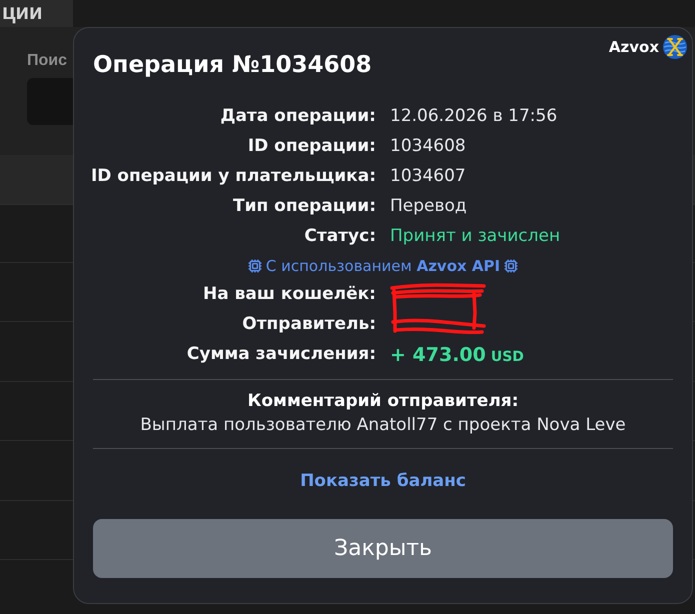  What do you see at coordinates (438, 355) in the screenshot?
I see `amount-value: + 473.00` at bounding box center [438, 355].